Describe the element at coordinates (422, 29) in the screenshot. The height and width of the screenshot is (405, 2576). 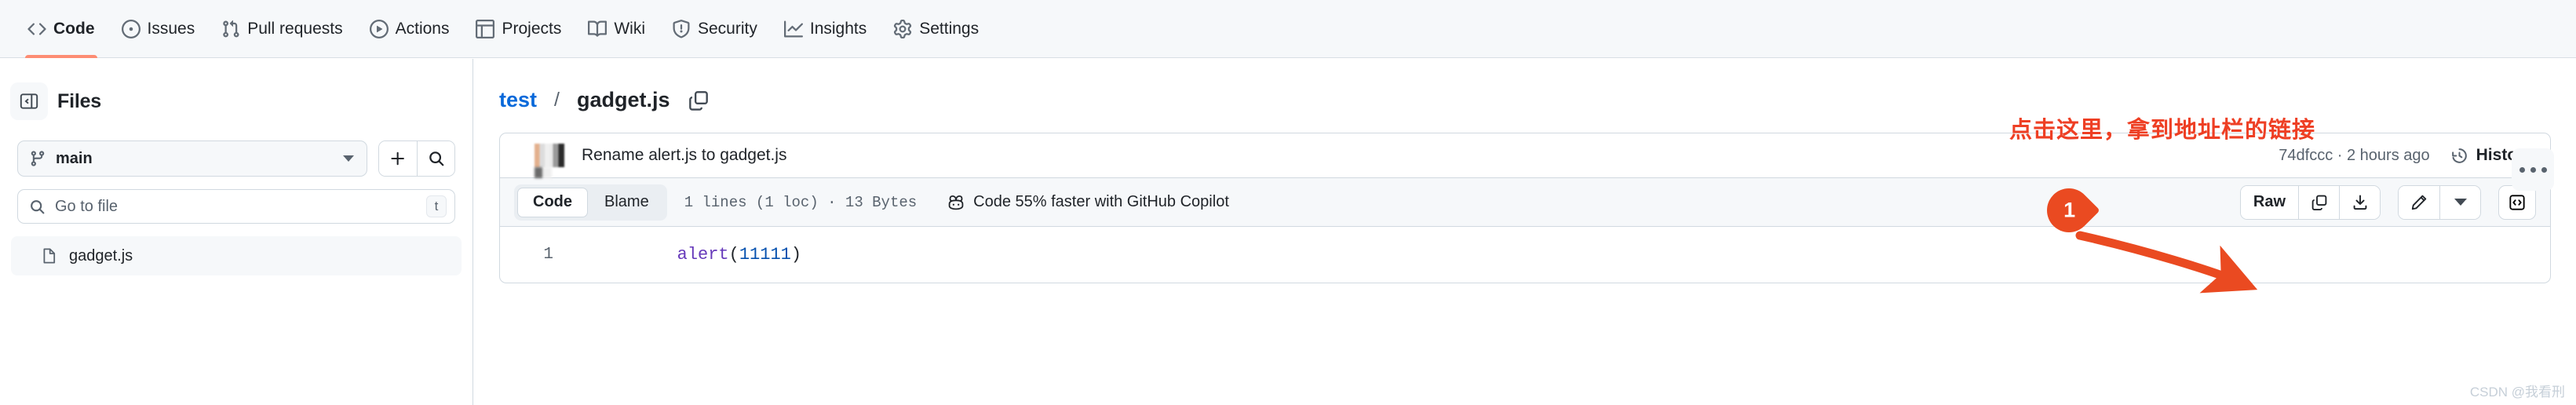
I see `nav-item-label: Actions` at that location.